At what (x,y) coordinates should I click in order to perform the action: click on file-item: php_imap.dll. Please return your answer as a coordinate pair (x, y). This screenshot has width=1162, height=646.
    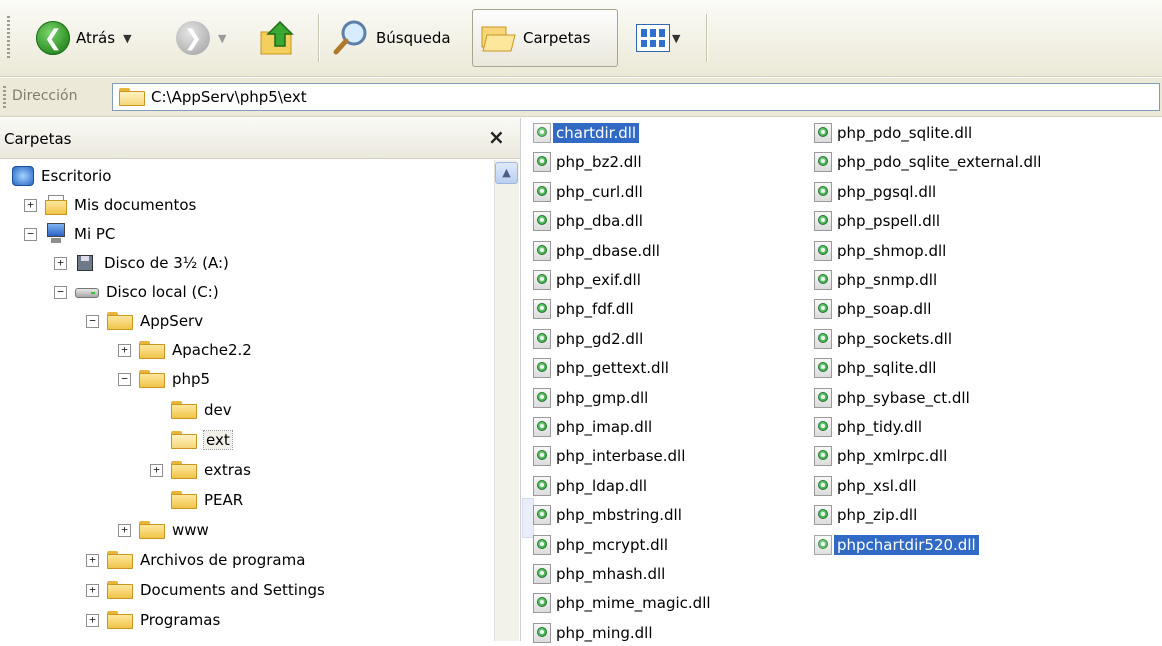
    Looking at the image, I should click on (594, 427).